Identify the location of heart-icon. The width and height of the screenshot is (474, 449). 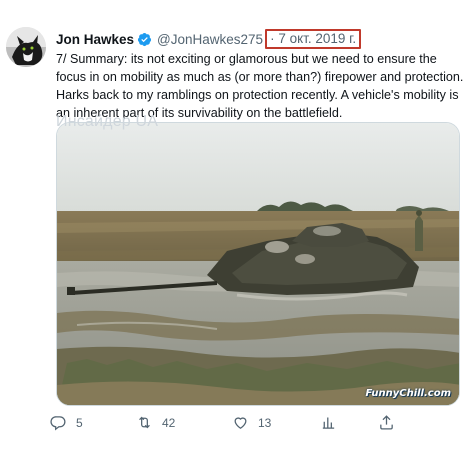
(240, 423).